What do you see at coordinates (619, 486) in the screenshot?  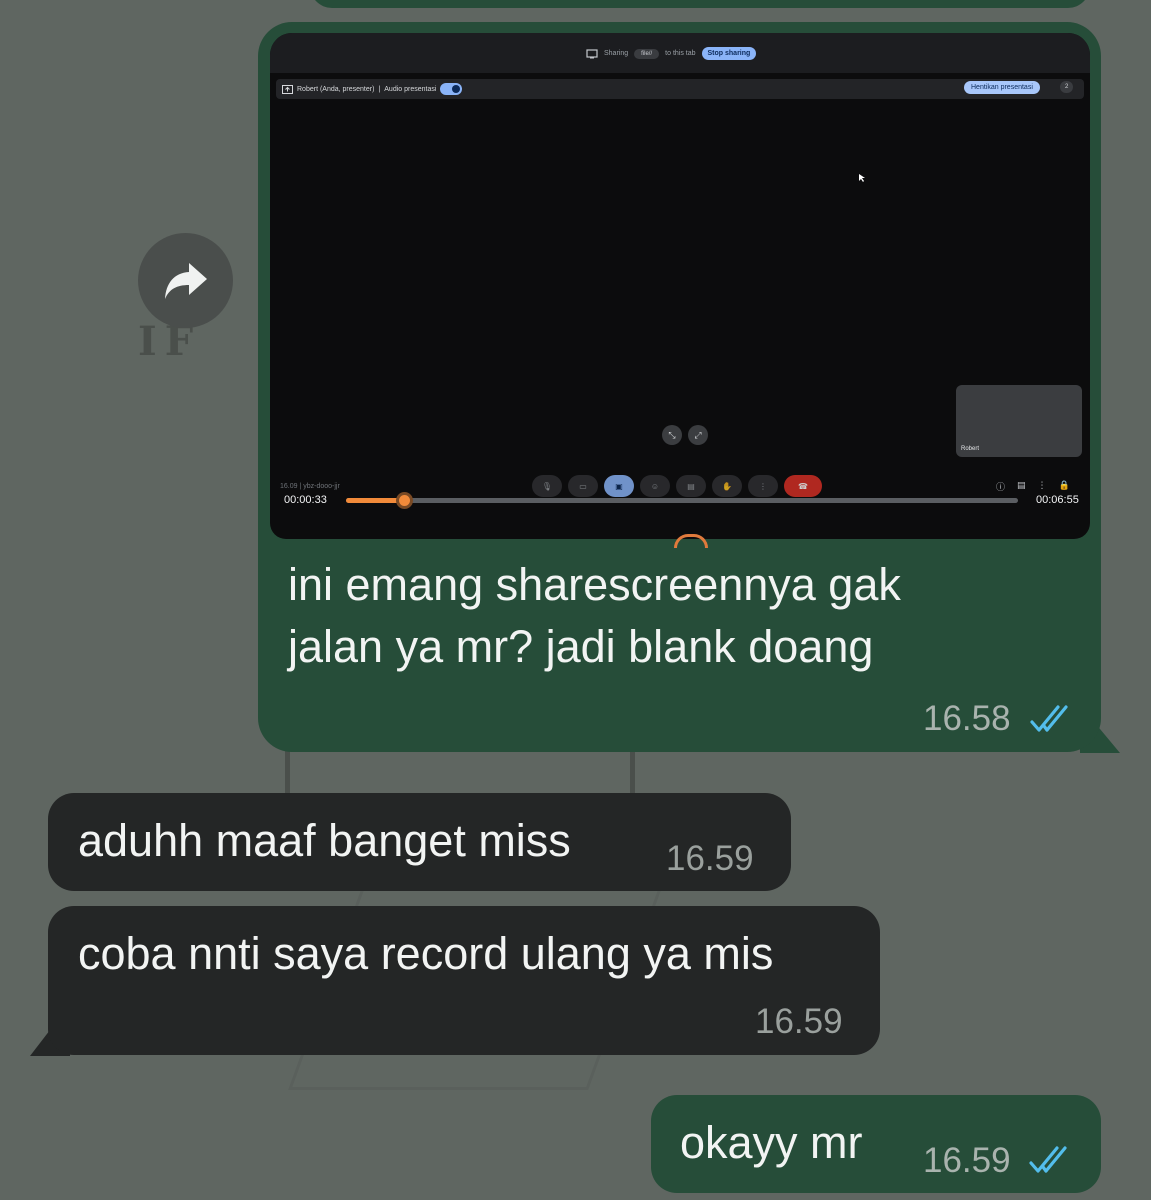 I see `present-icon: ▣` at bounding box center [619, 486].